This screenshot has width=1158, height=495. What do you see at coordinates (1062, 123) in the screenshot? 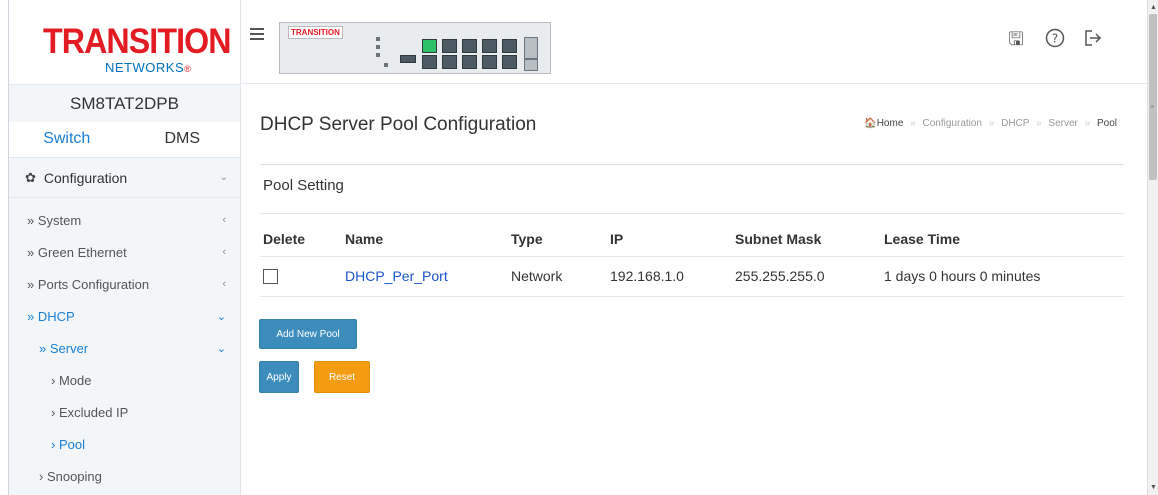
I see `breadcrumb-server: Server` at bounding box center [1062, 123].